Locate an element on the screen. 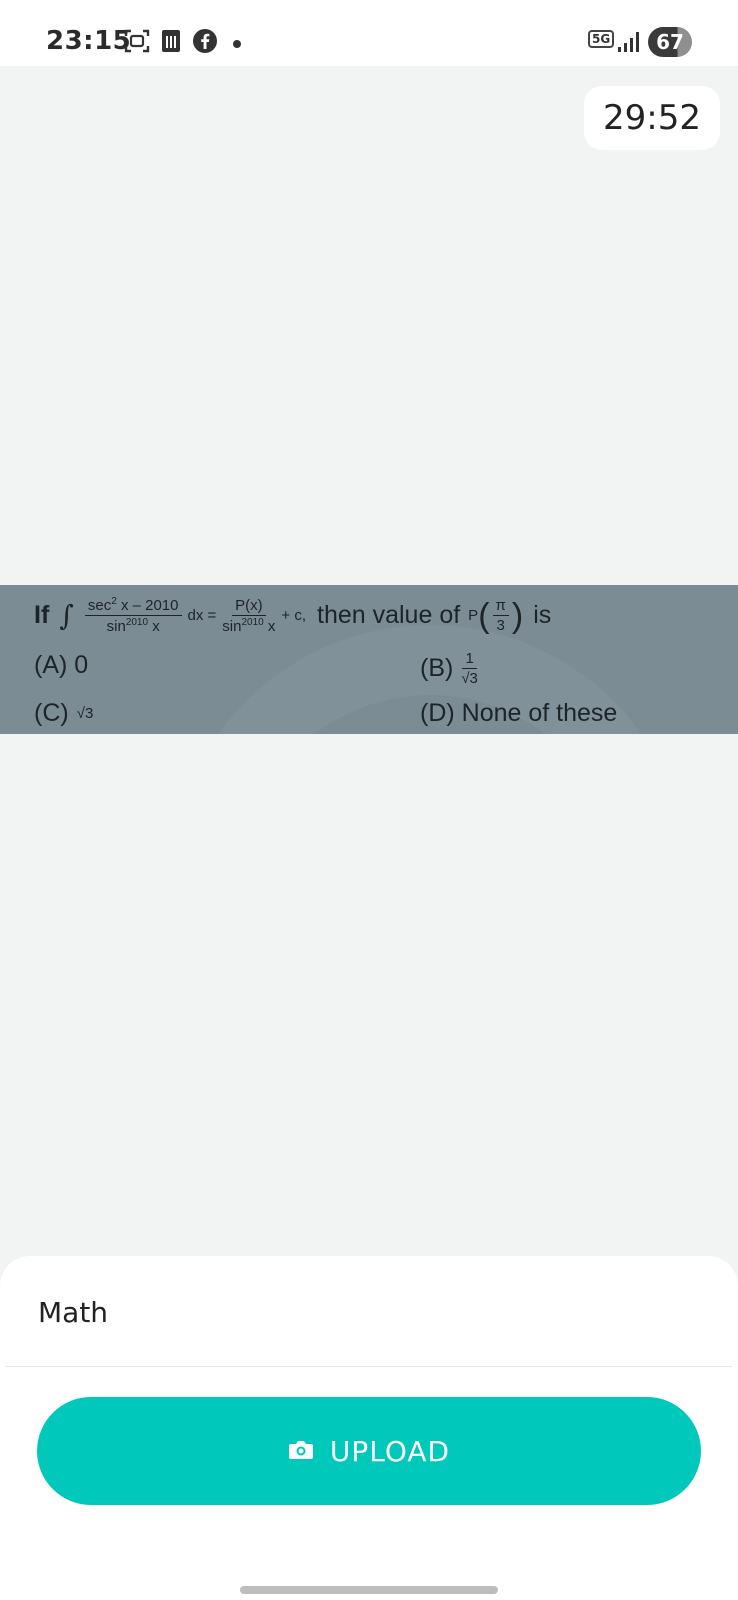 This screenshot has height=1600, width=738. notification-dot-icon is located at coordinates (237, 44).